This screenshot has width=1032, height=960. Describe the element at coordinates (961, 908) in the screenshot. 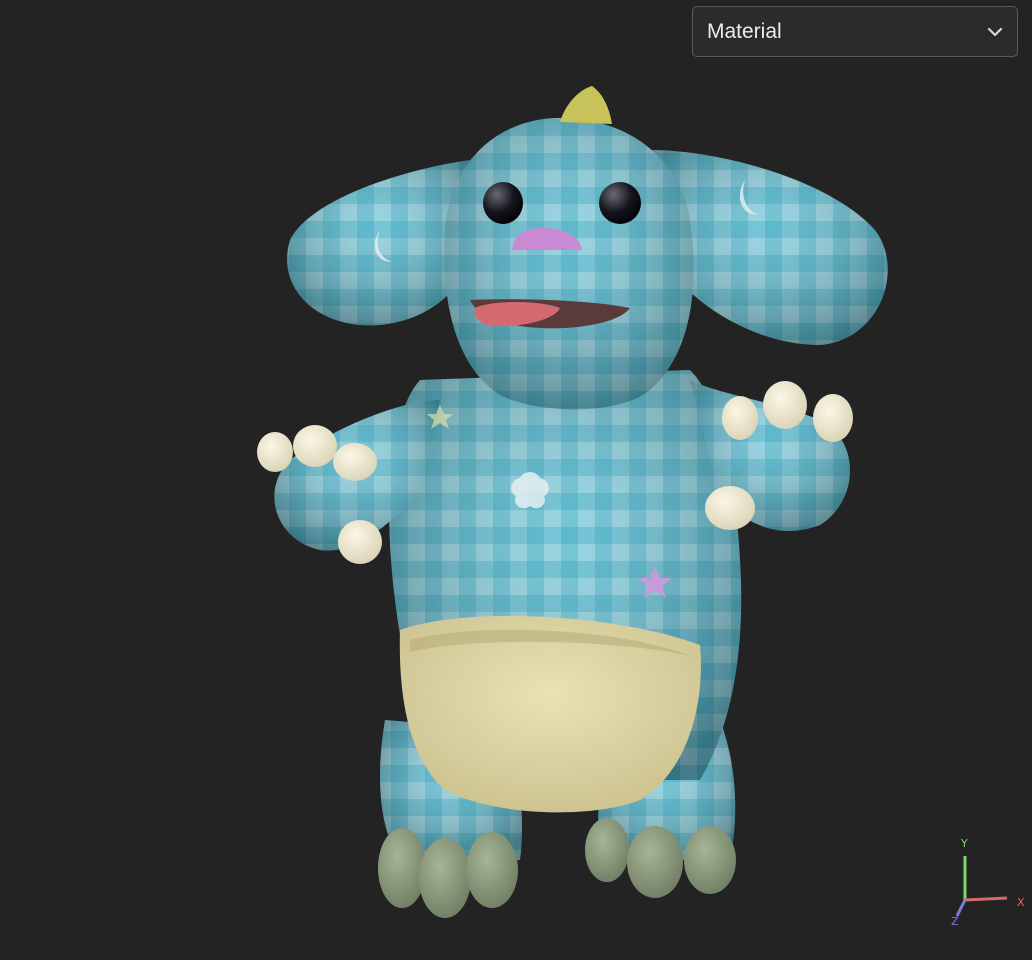

I see `z-axis-line` at that location.